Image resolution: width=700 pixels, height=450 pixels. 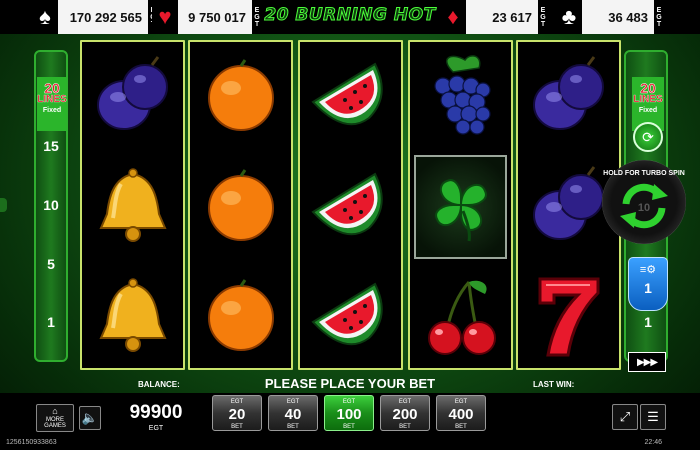 I want to click on status-bar: 1256150933863 22:46, so click(x=350, y=443).